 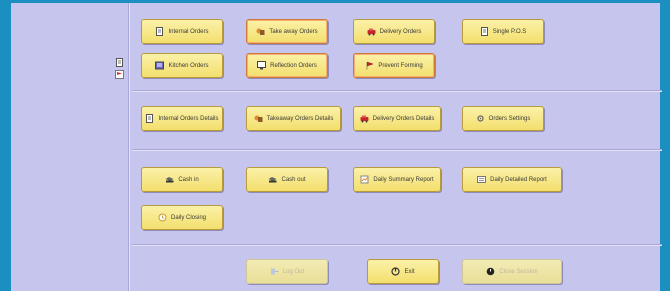 I want to click on clock-icon, so click(x=162, y=217).